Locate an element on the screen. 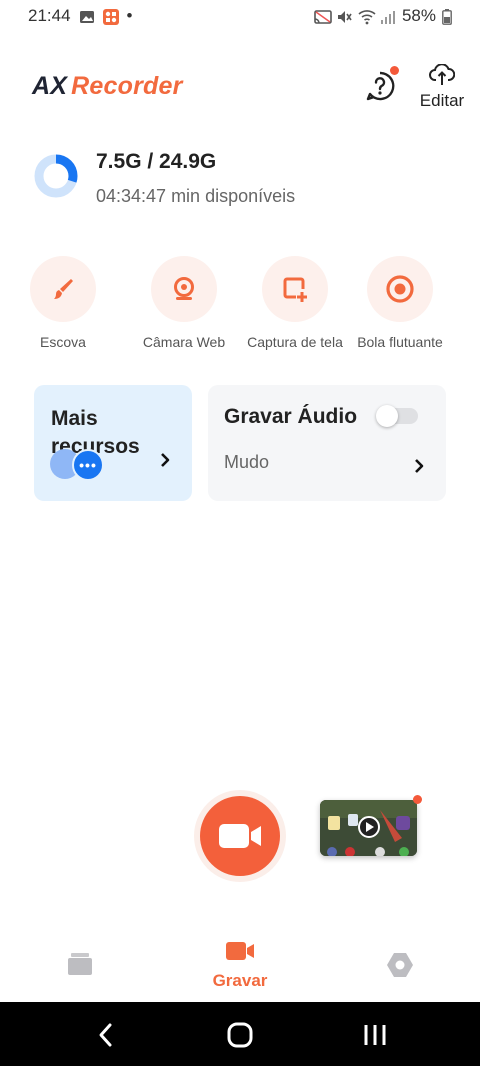  app-logo: AX Recorder is located at coordinates (107, 86).